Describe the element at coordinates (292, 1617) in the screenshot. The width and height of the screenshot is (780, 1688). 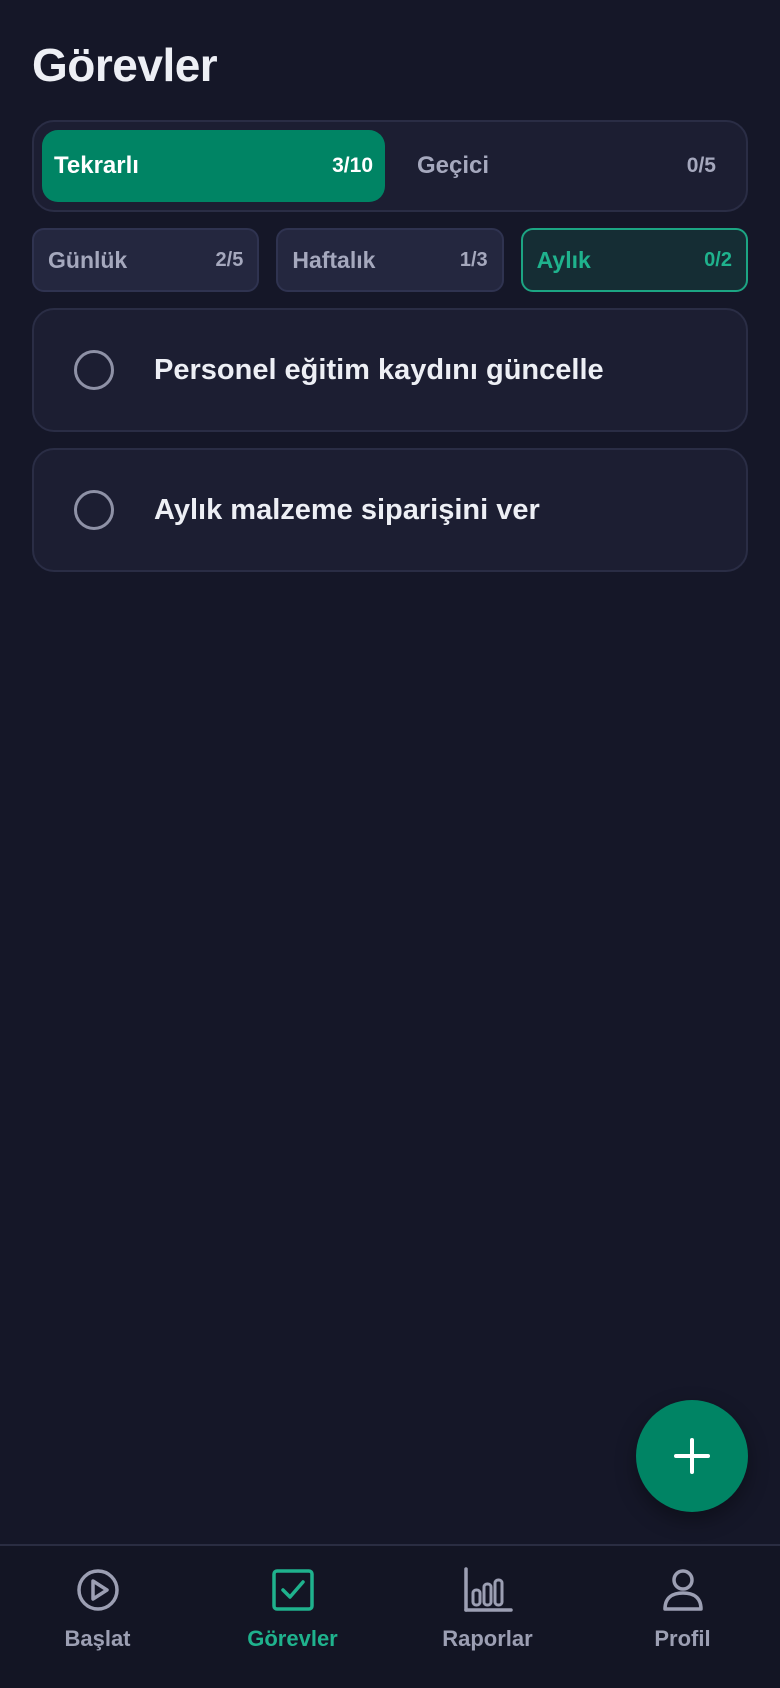
I see `nav-item-tasks: Görevler` at that location.